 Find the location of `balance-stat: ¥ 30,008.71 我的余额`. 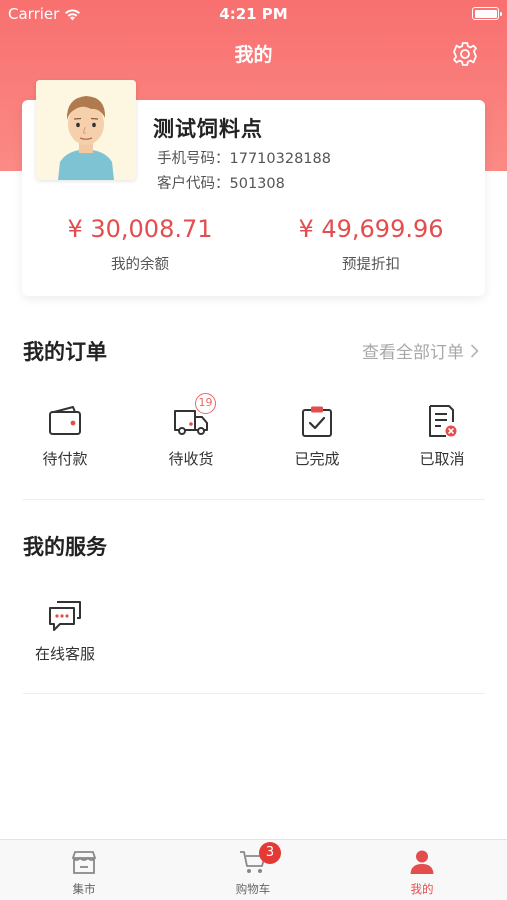

balance-stat: ¥ 30,008.71 我的余额 is located at coordinates (140, 244).